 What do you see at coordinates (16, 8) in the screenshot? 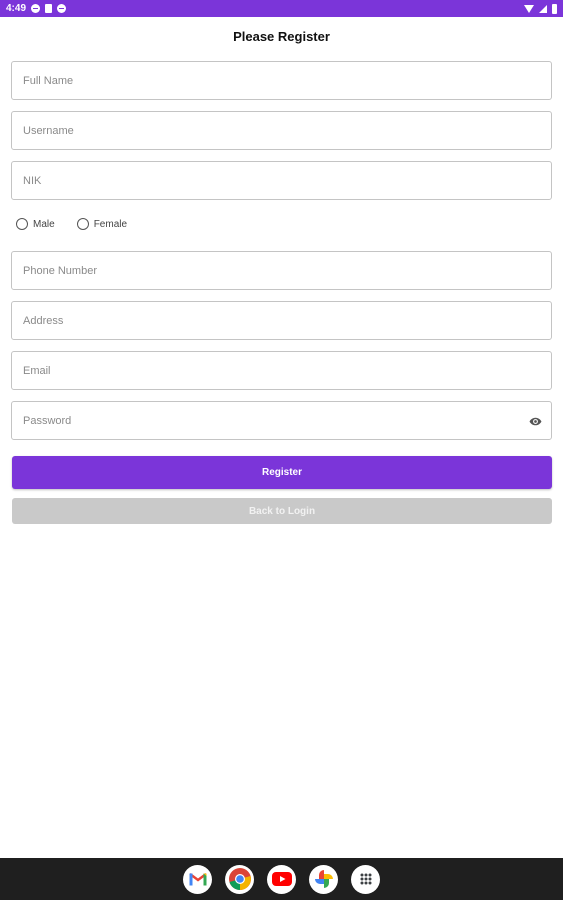
I see `status-time: 4:49` at bounding box center [16, 8].